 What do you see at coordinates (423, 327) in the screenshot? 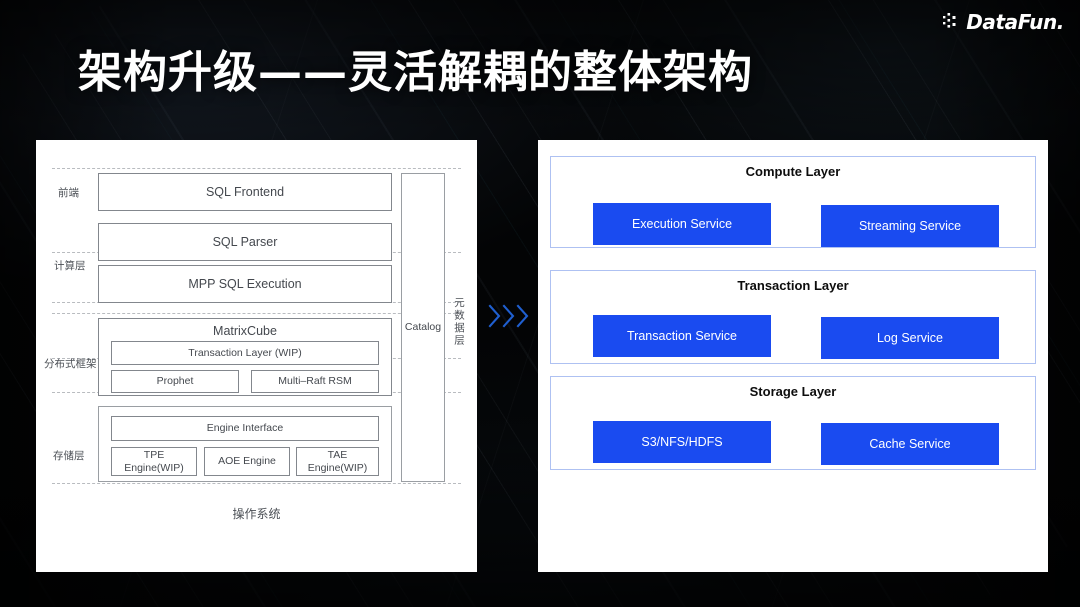
I see `box-catalog: Catalog` at bounding box center [423, 327].